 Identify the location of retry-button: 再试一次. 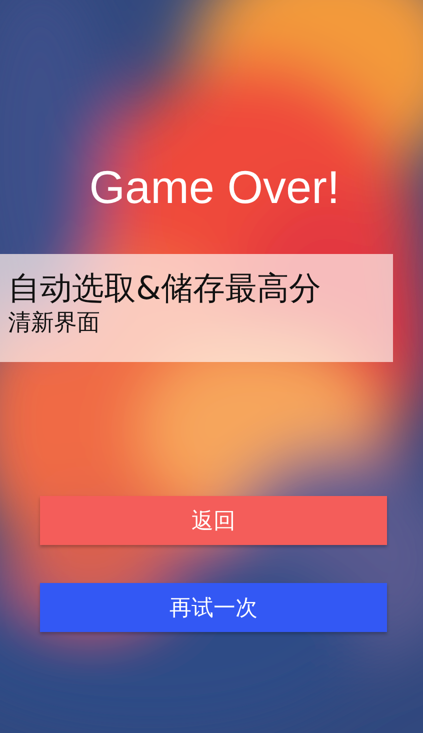
(213, 607).